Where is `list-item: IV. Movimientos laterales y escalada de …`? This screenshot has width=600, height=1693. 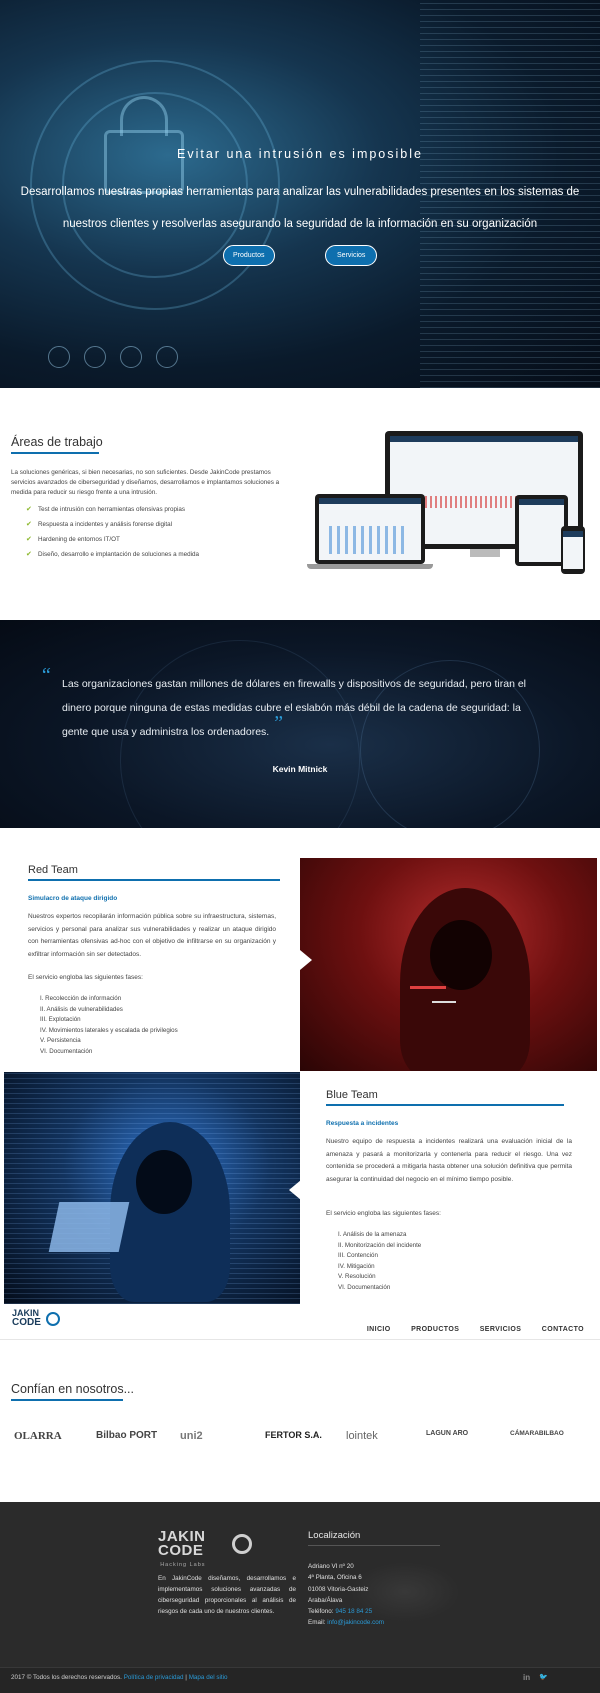
list-item: IV. Movimientos laterales y escalada de … is located at coordinates (109, 1030).